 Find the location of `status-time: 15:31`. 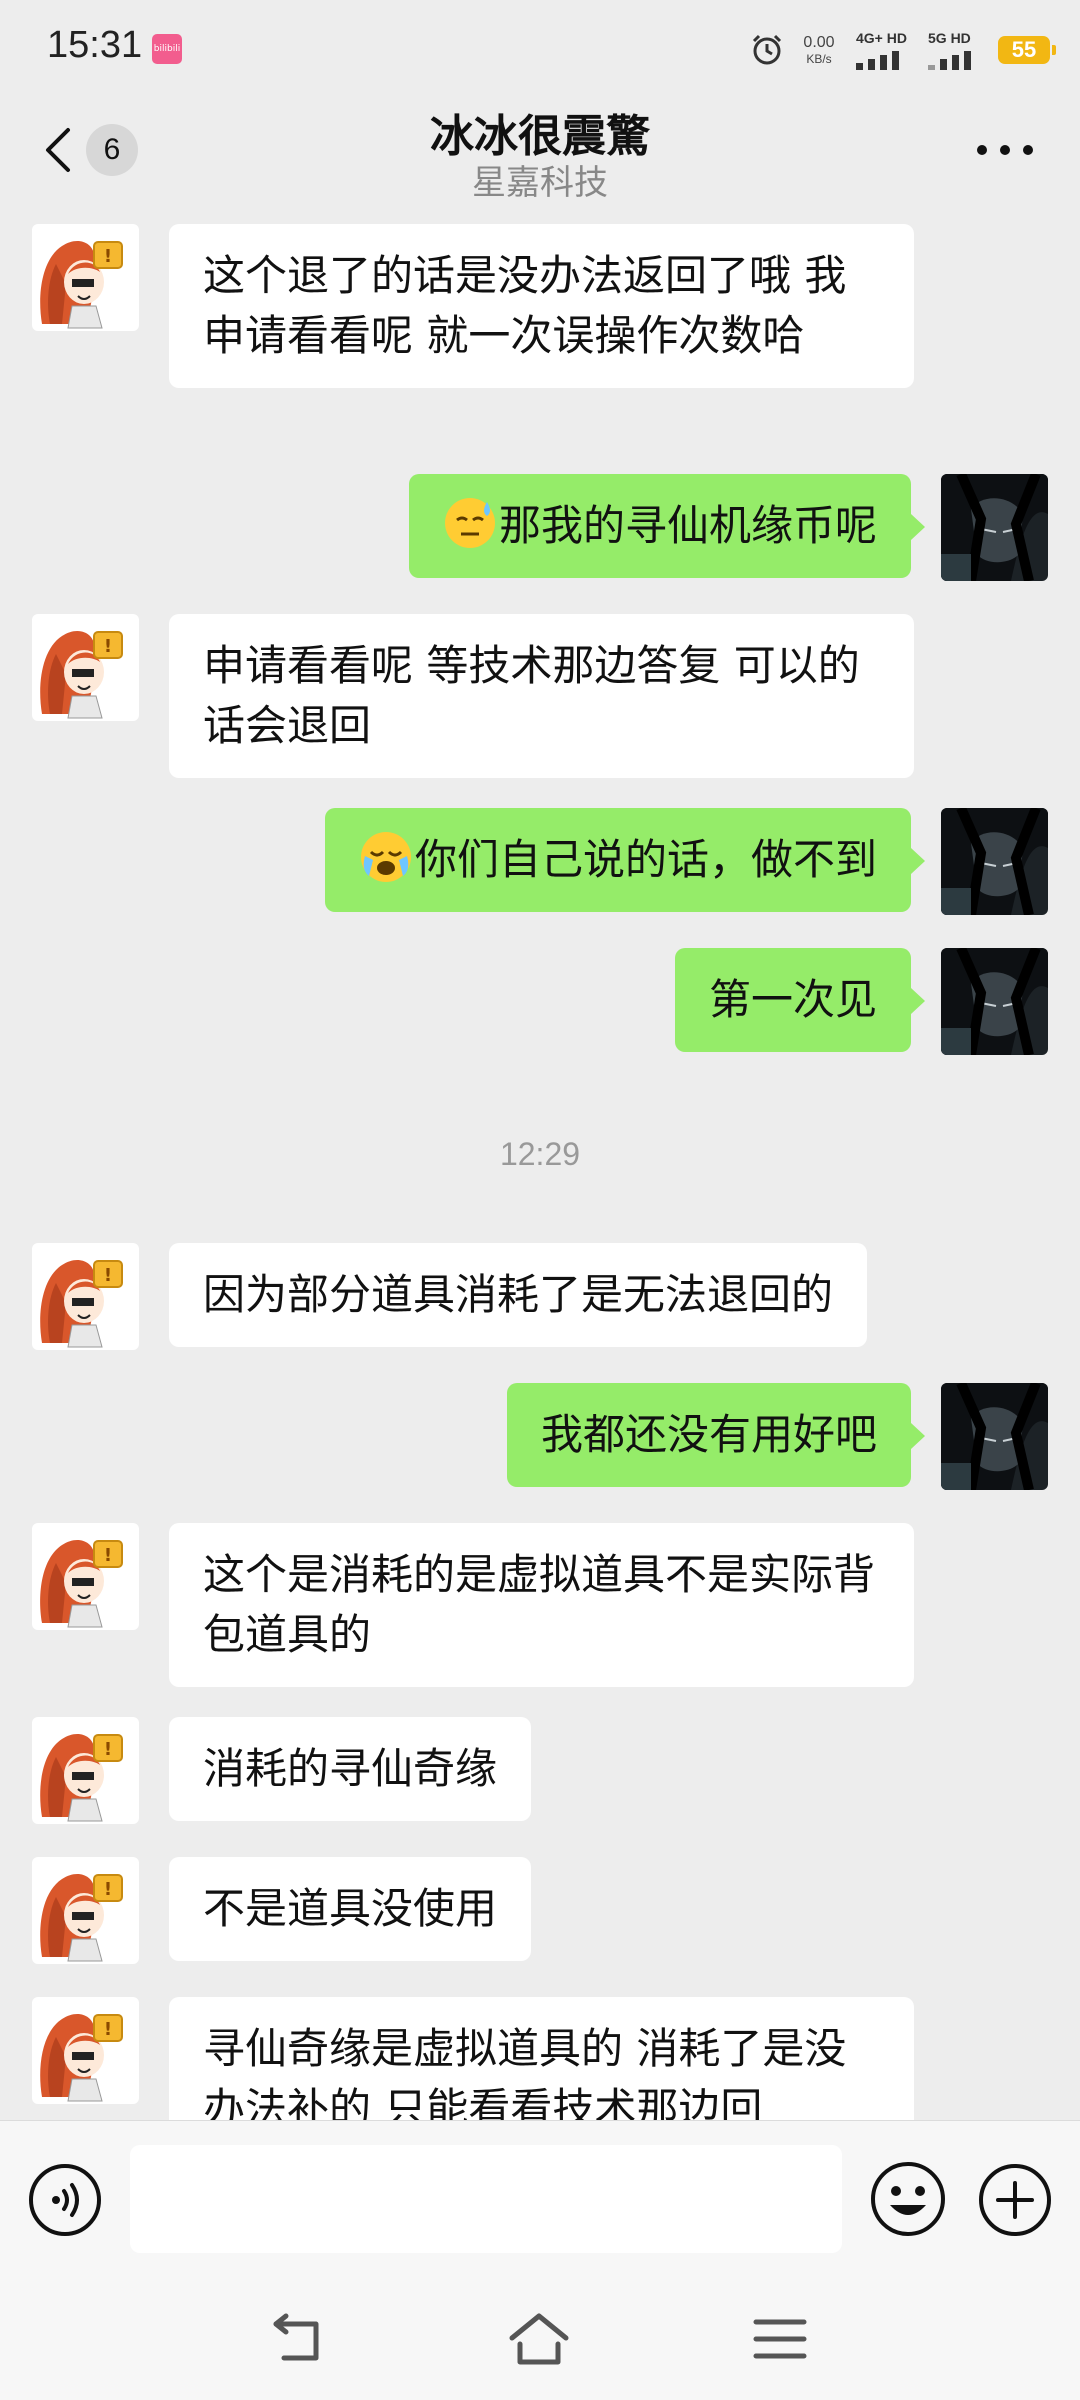

status-time: 15:31 is located at coordinates (95, 45).